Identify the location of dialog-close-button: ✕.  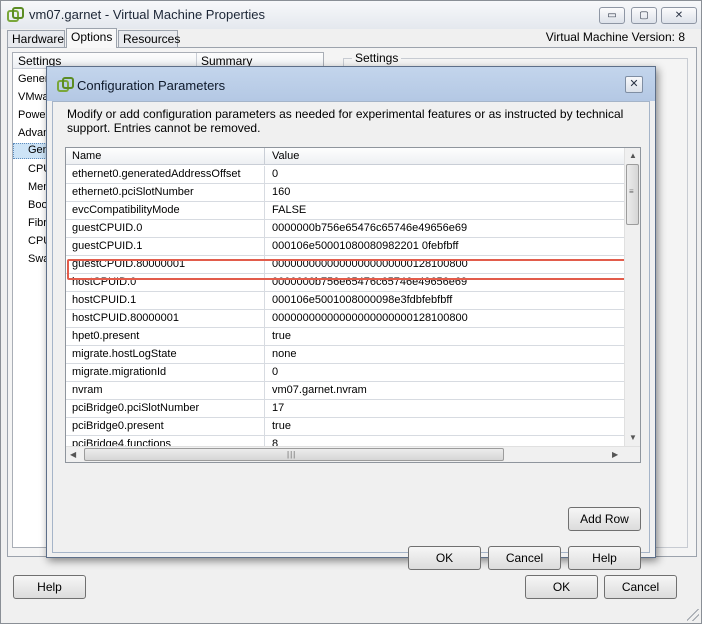
(634, 84).